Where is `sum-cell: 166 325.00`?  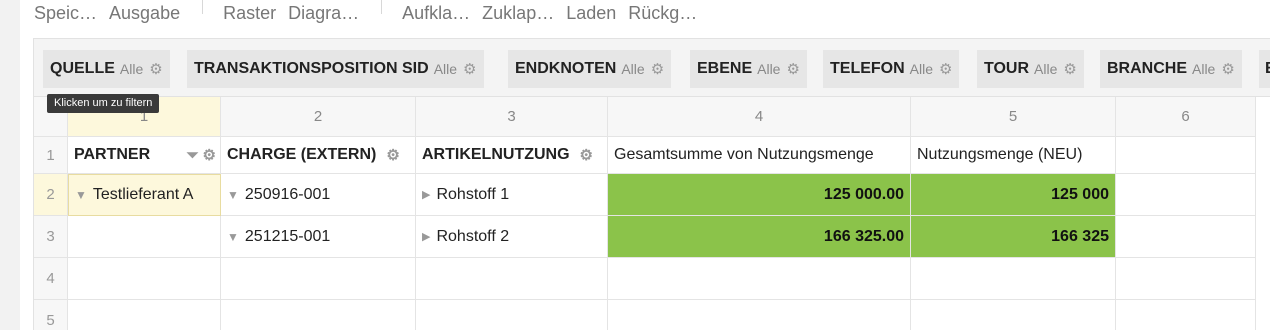 sum-cell: 166 325.00 is located at coordinates (759, 237).